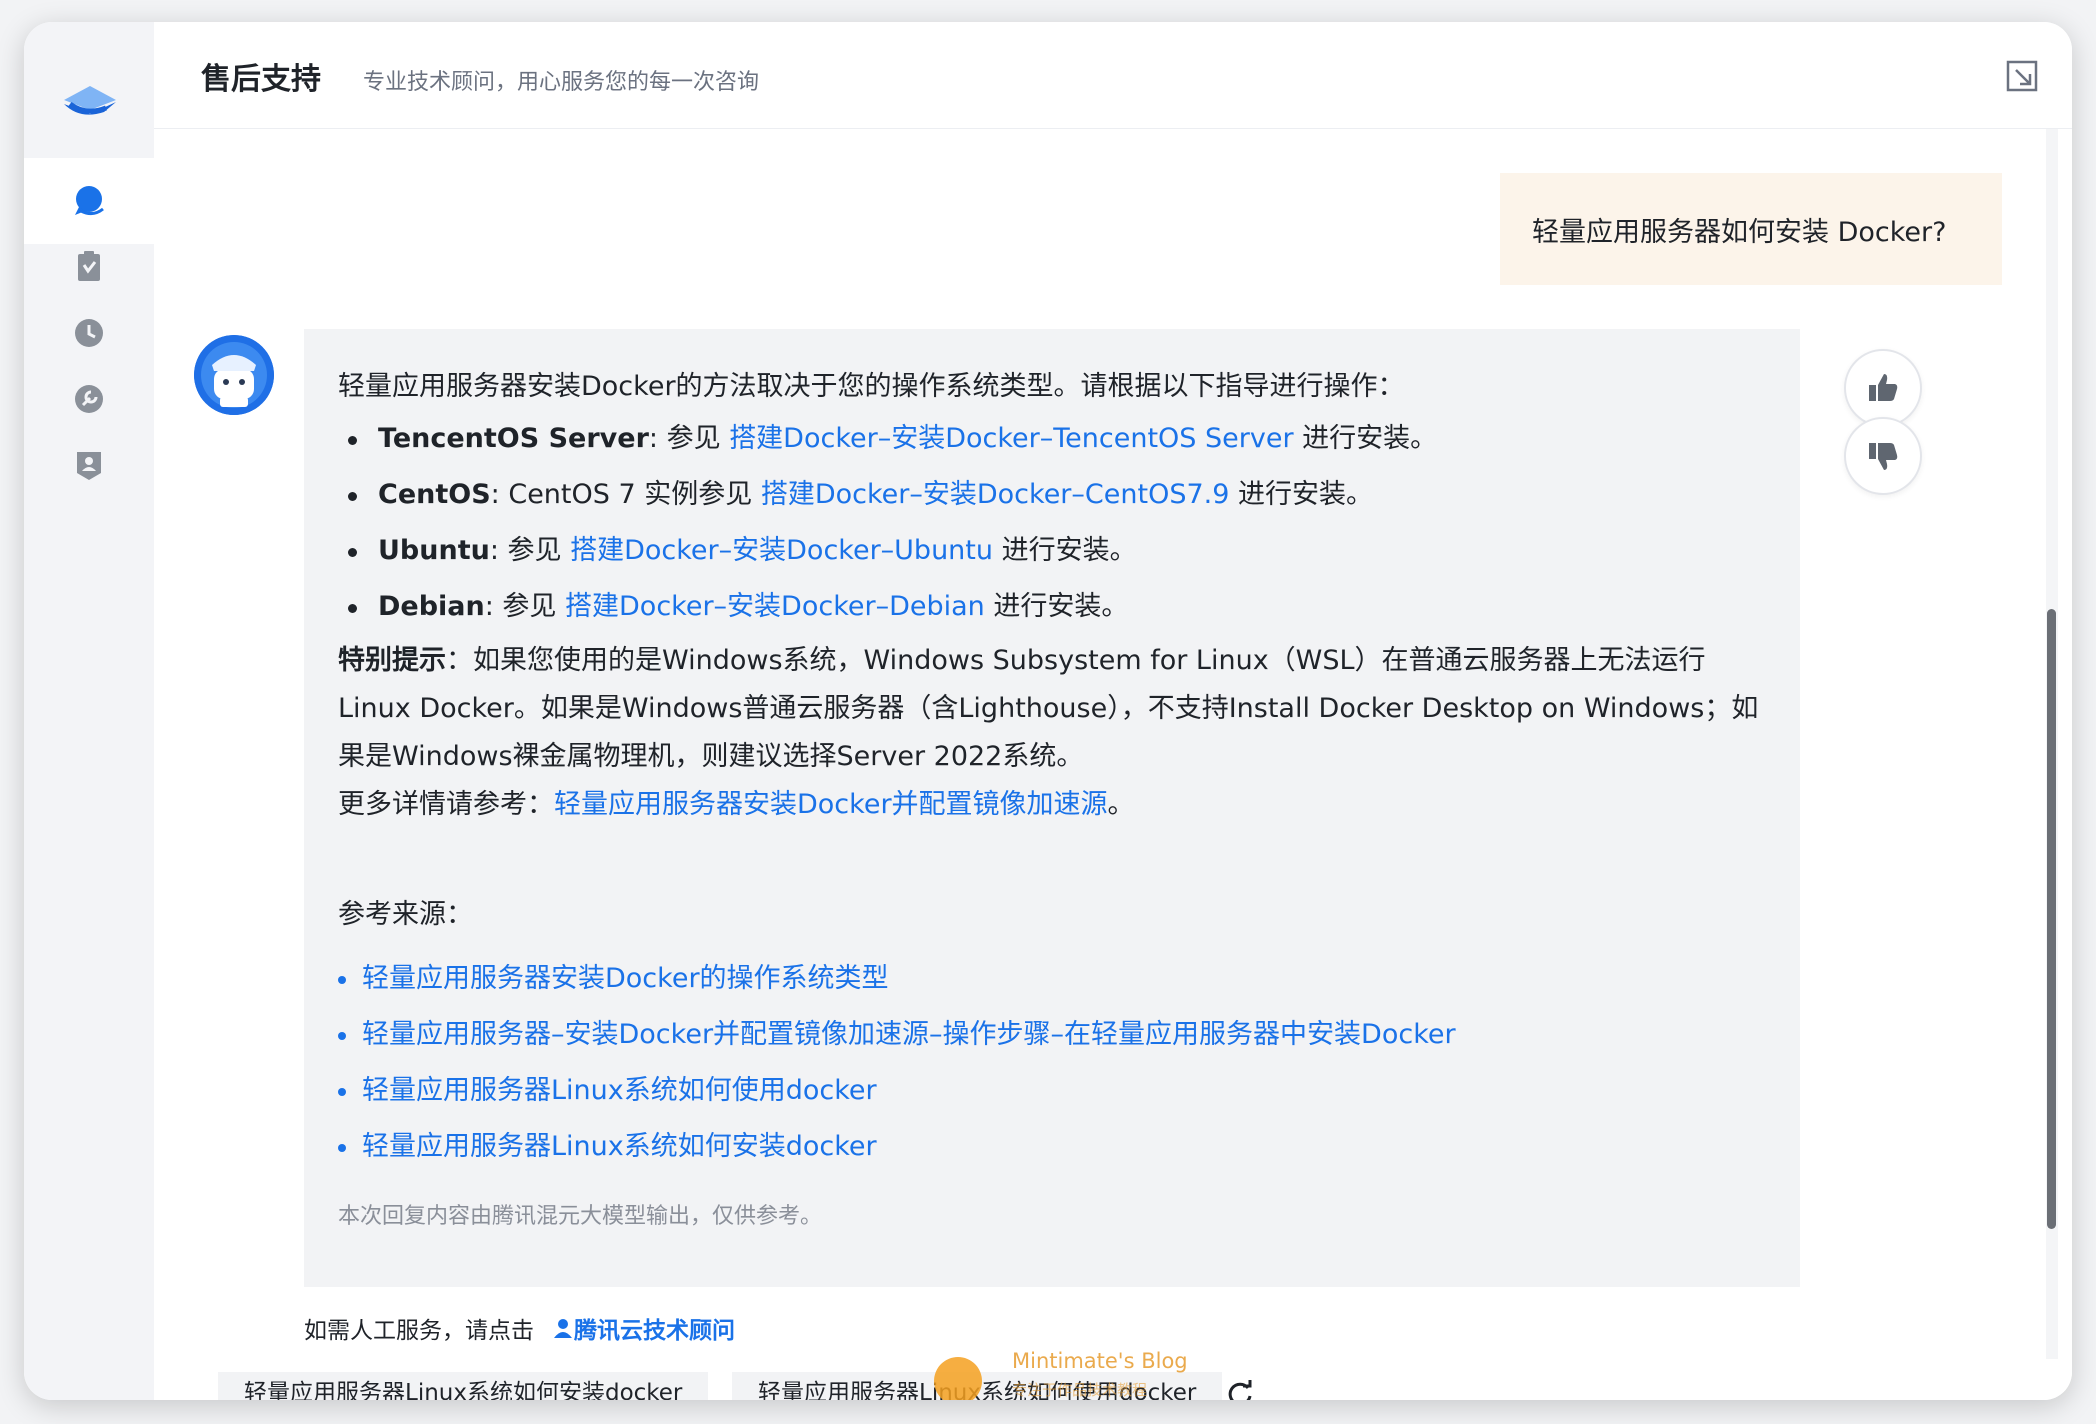 This screenshot has height=1424, width=2096. What do you see at coordinates (261, 79) in the screenshot?
I see `page-title: 售后支持` at bounding box center [261, 79].